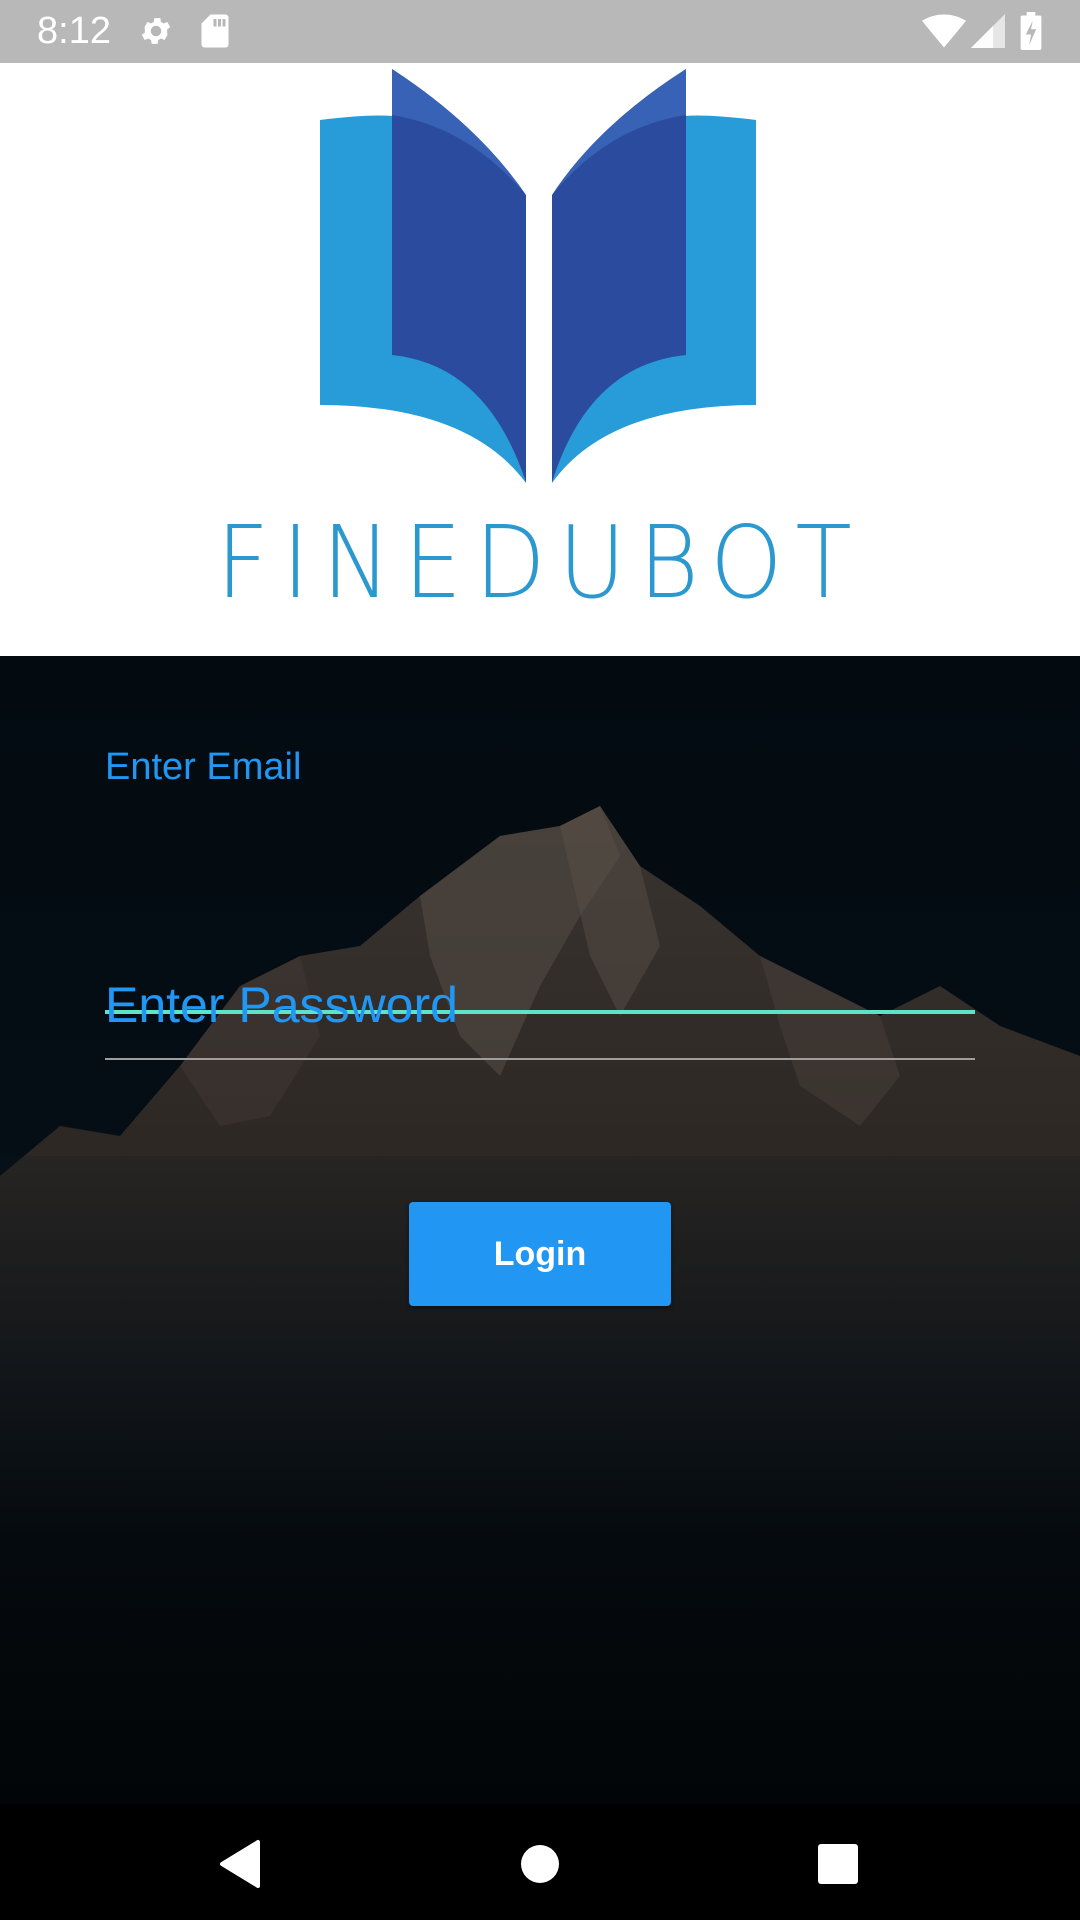 This screenshot has height=1920, width=1080. Describe the element at coordinates (215, 31) in the screenshot. I see `sd-card-icon` at that location.